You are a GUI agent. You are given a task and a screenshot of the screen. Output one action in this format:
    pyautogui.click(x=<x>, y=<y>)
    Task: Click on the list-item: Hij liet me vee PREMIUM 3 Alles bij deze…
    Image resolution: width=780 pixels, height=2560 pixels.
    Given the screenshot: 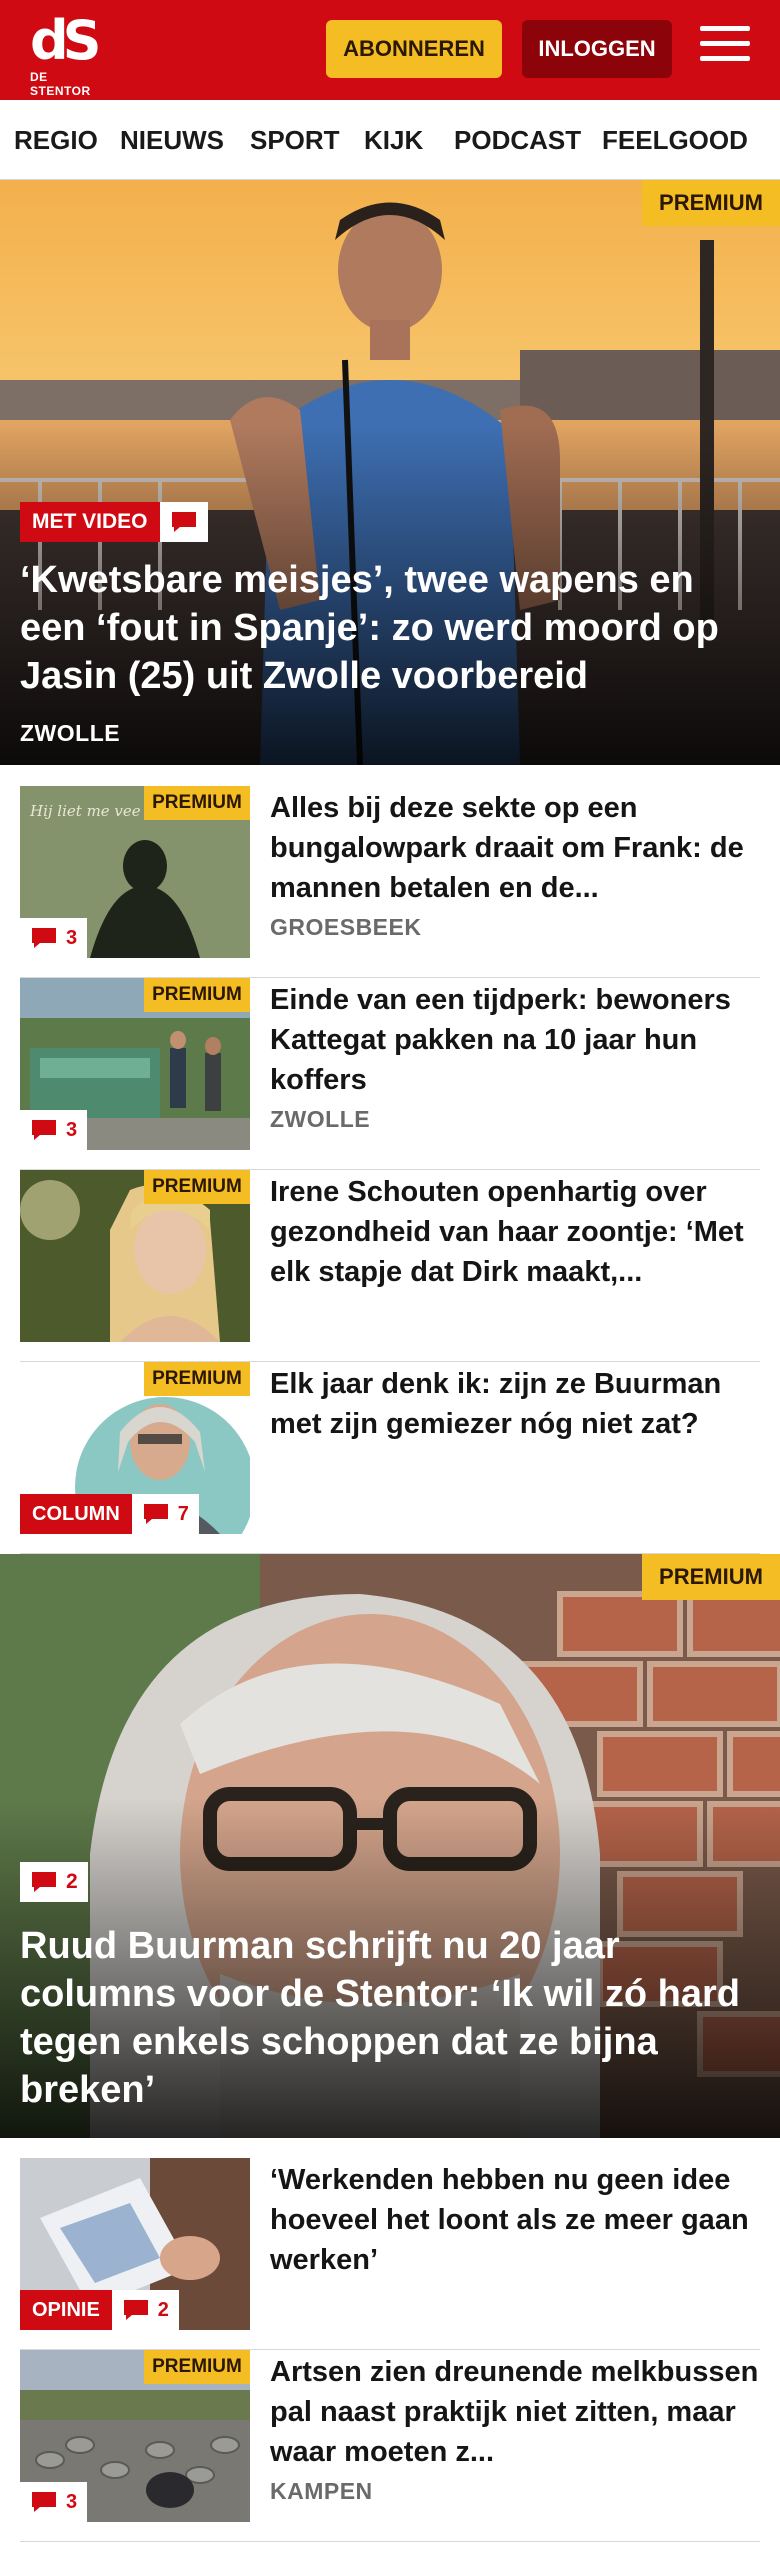 What is the action you would take?
    pyautogui.click(x=390, y=882)
    